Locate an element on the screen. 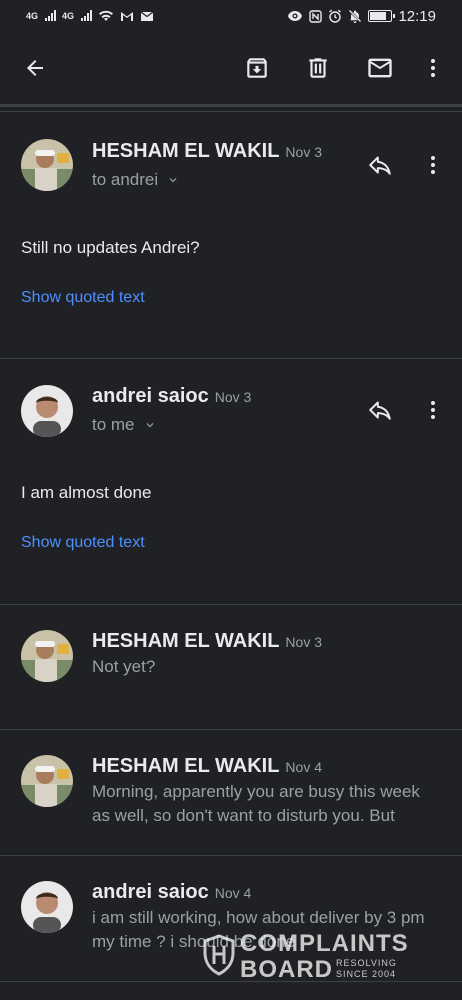 This screenshot has height=1000, width=462. recipient-text: to me is located at coordinates (113, 424).